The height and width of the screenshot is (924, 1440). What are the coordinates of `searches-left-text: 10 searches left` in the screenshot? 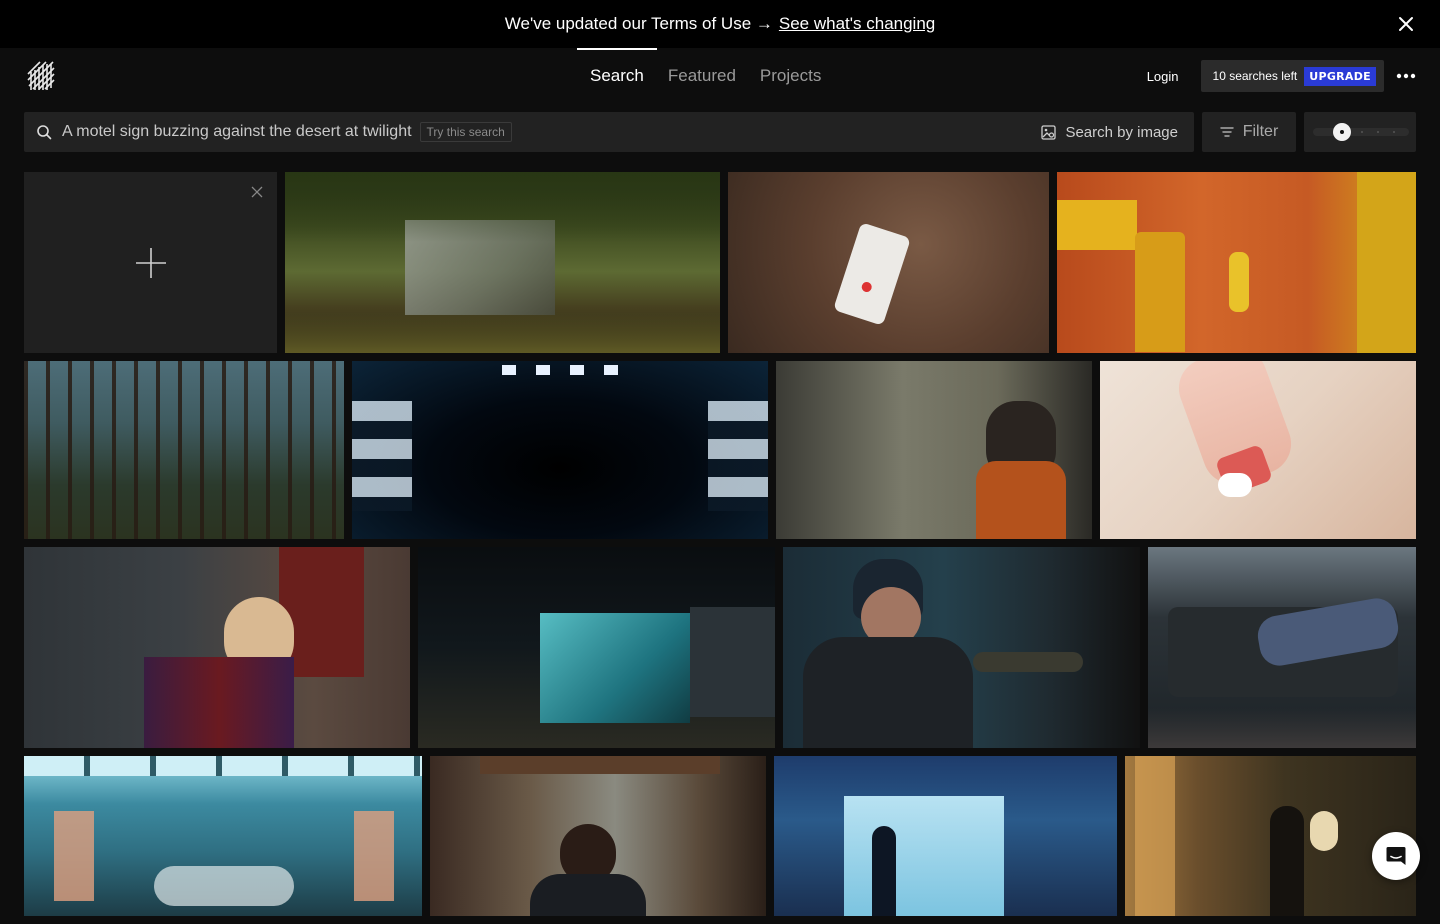 It's located at (1255, 76).